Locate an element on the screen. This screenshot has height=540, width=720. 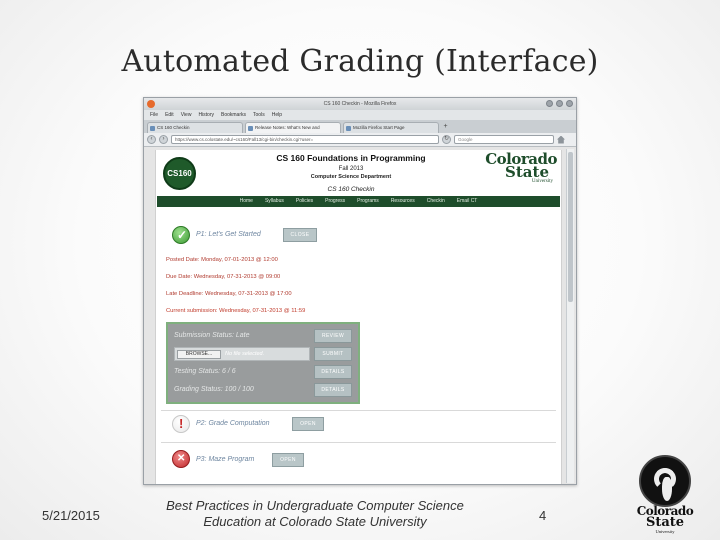
assignment-p1-label: P1: Let's Get Started is located at coordinates (228, 234).